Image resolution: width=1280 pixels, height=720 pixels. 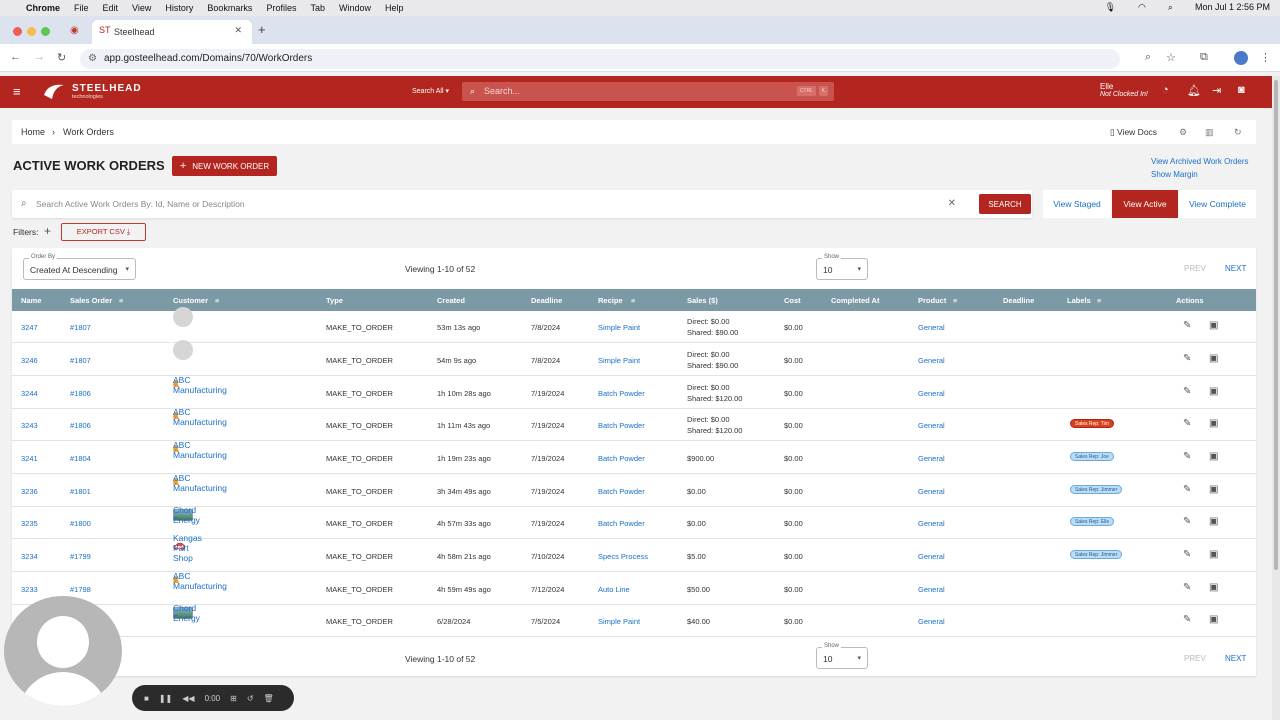 I want to click on col-product: Product, so click(x=932, y=300).